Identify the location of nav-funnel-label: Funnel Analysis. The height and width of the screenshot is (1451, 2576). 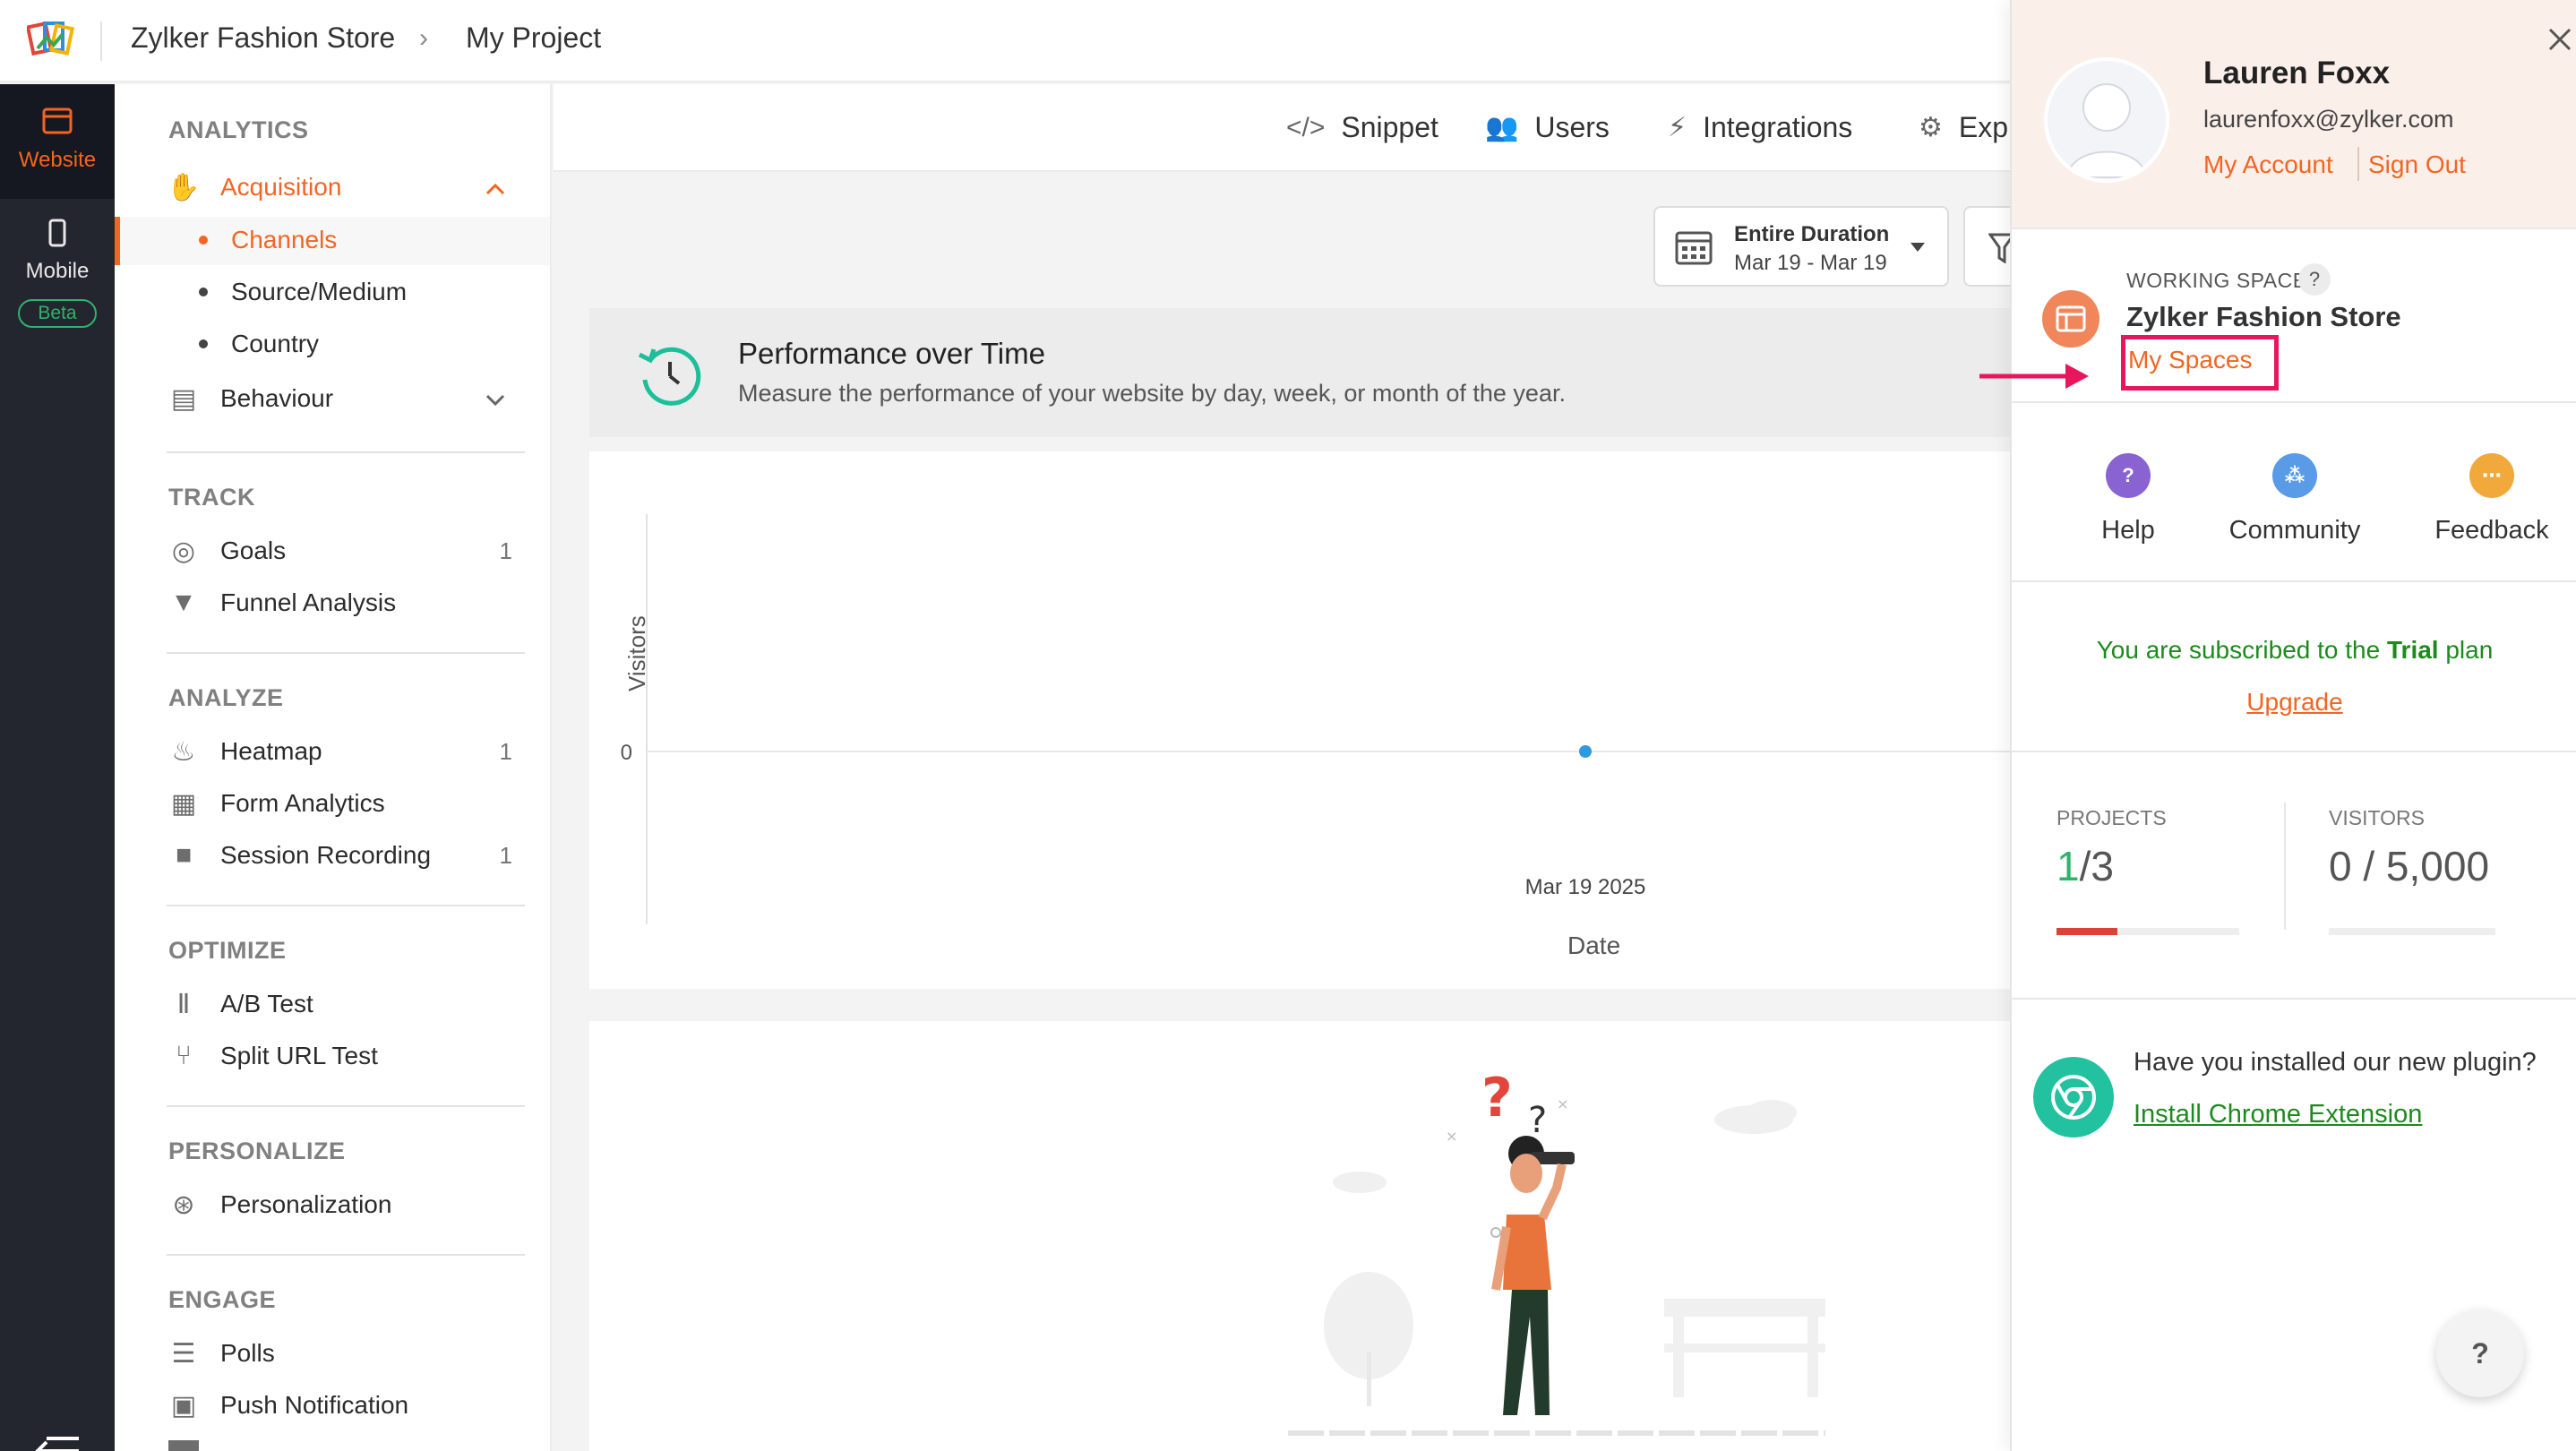
(308, 602).